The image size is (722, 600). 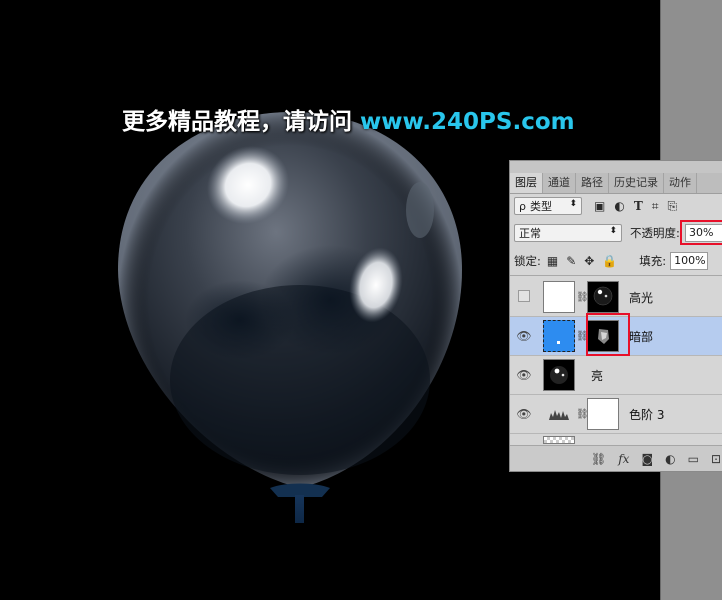 I want to click on filter-label: 类型, so click(x=540, y=206).